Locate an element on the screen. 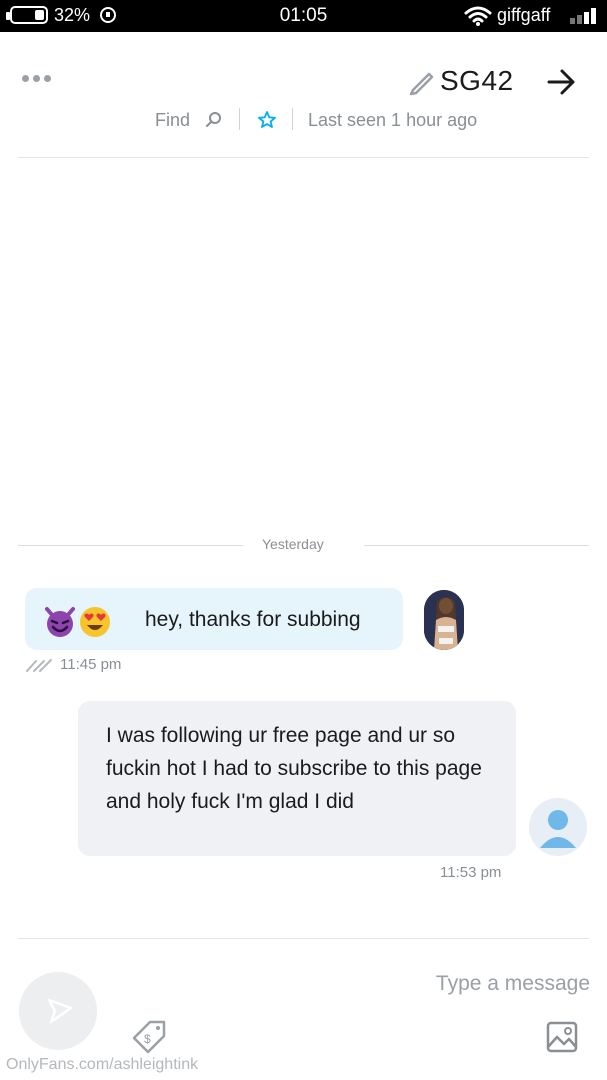 Image resolution: width=607 pixels, height=1080 pixels. sender-avatar is located at coordinates (444, 620).